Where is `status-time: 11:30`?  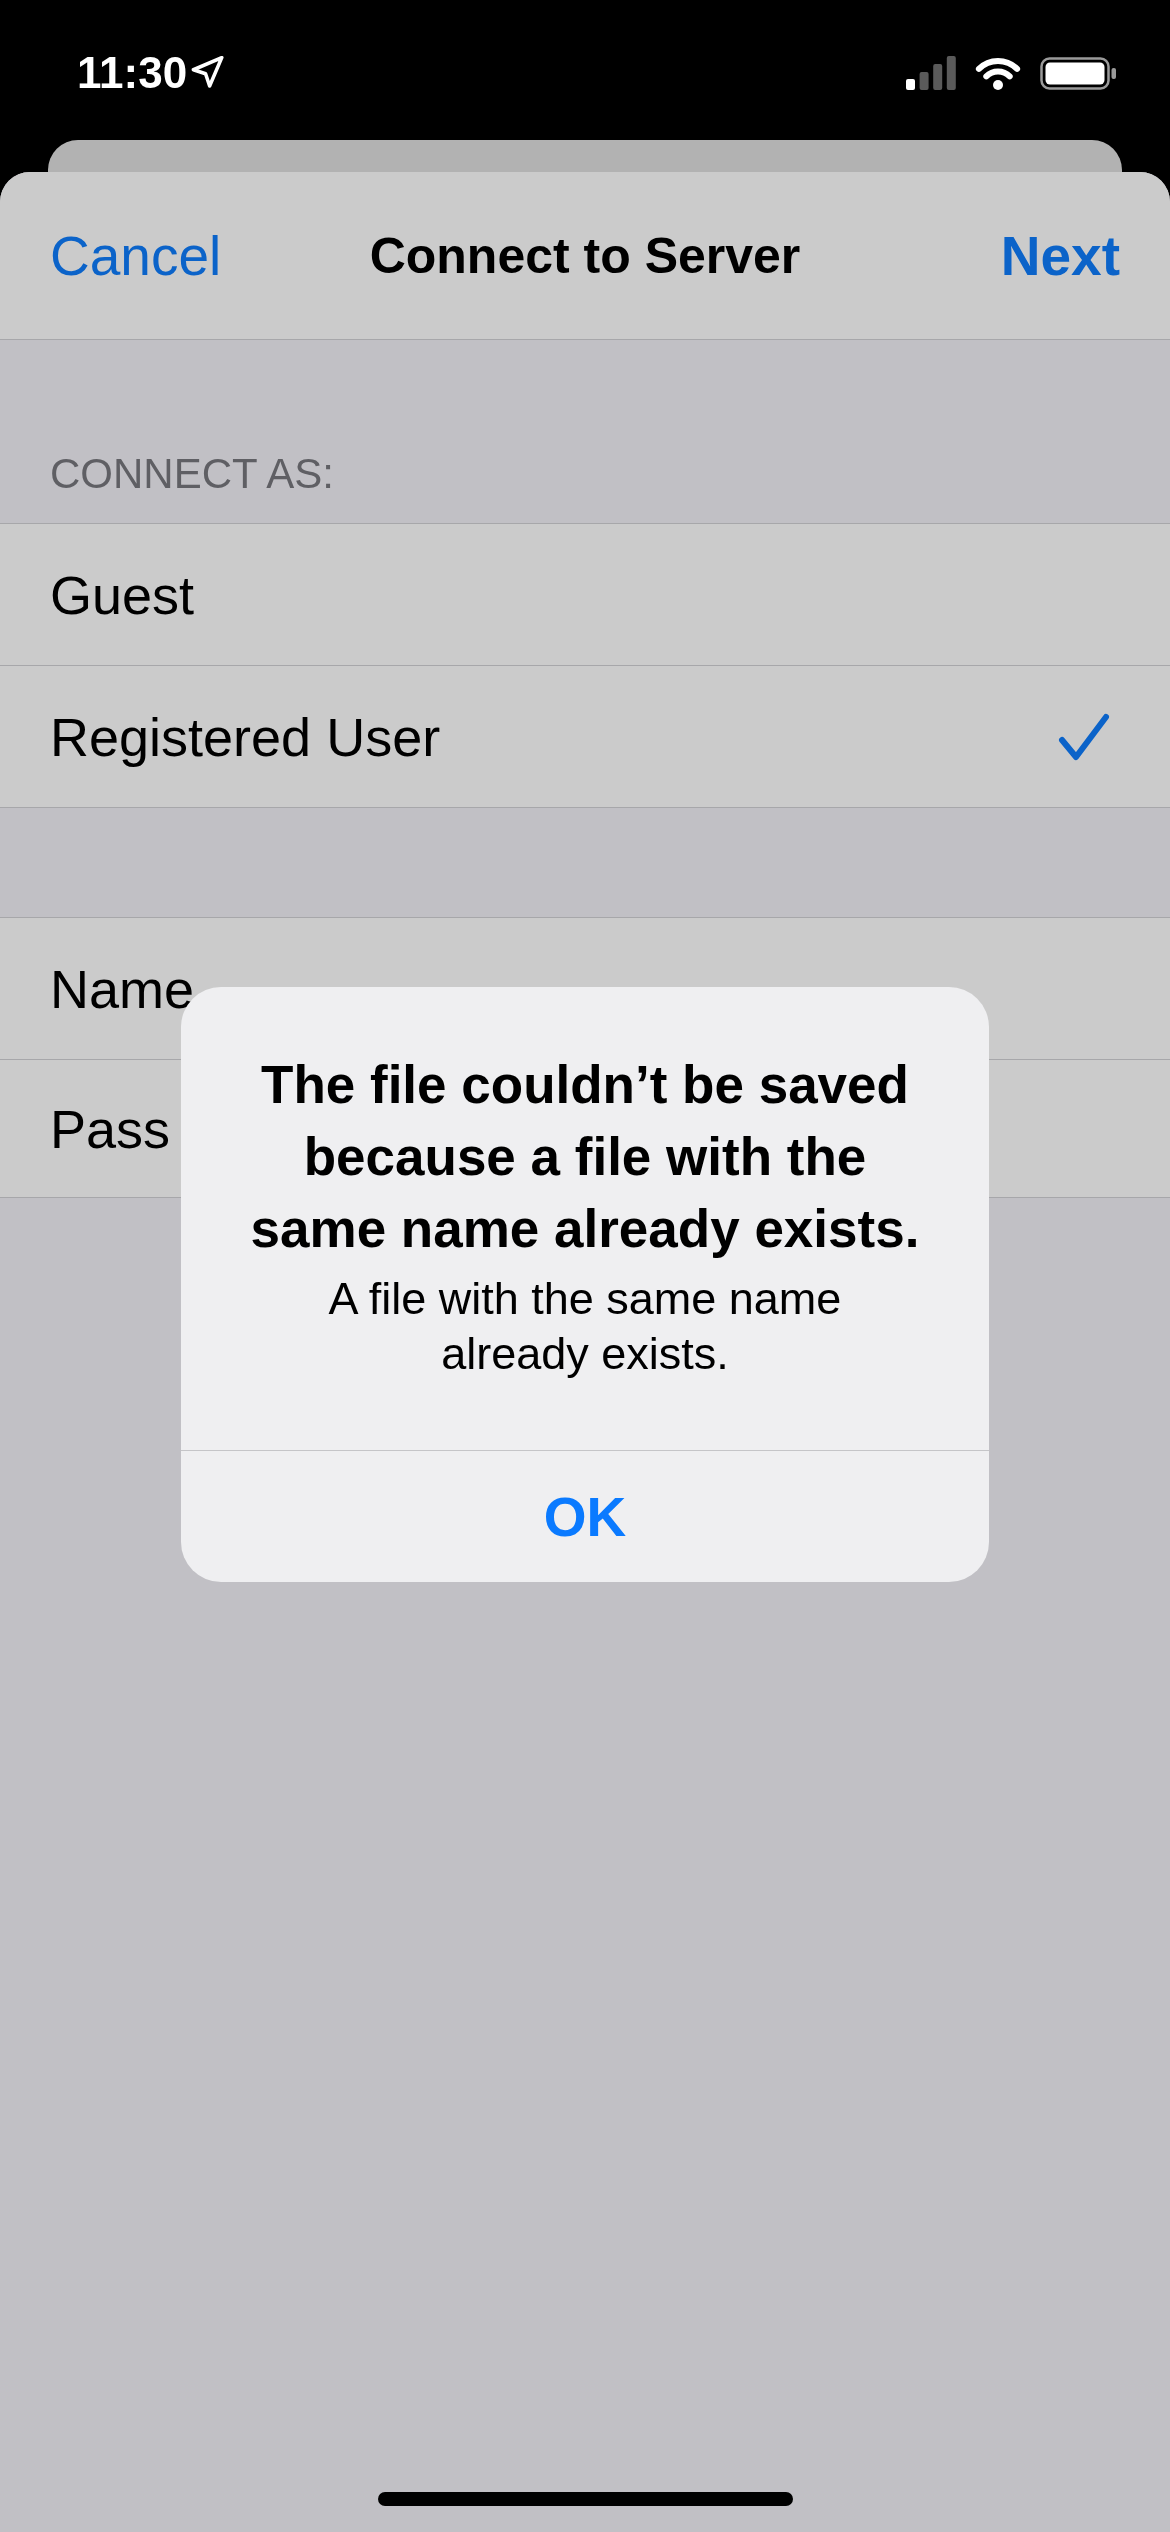 status-time: 11:30 is located at coordinates (132, 73).